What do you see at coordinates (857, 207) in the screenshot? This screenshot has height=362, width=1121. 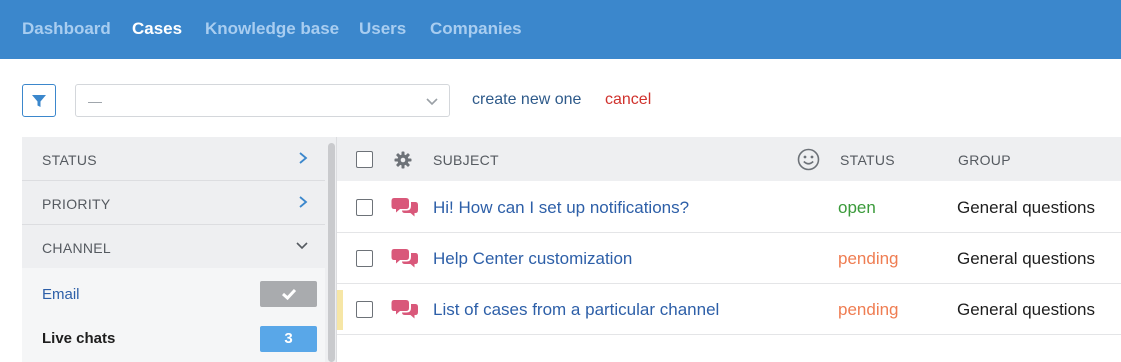 I see `row-status: open` at bounding box center [857, 207].